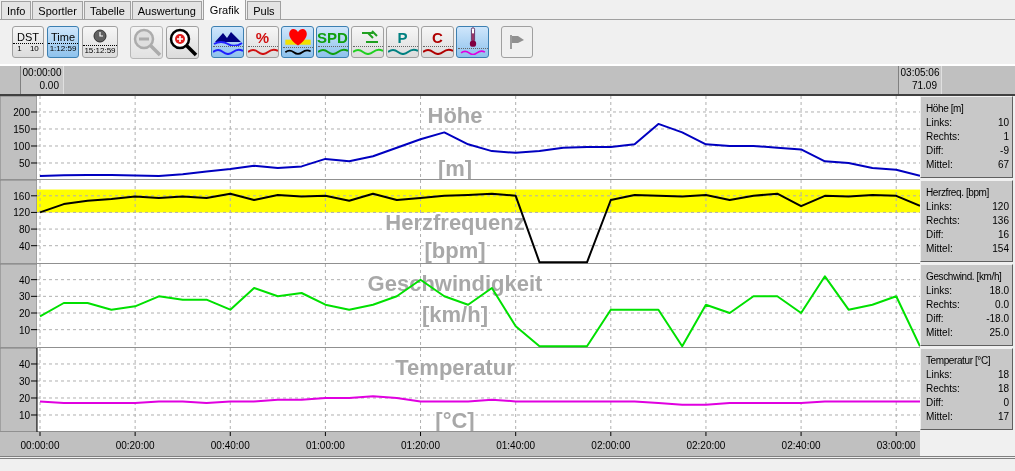 Image resolution: width=1015 pixels, height=471 pixels. What do you see at coordinates (964, 277) in the screenshot?
I see `stats-title: Geschwind. [km/h]` at bounding box center [964, 277].